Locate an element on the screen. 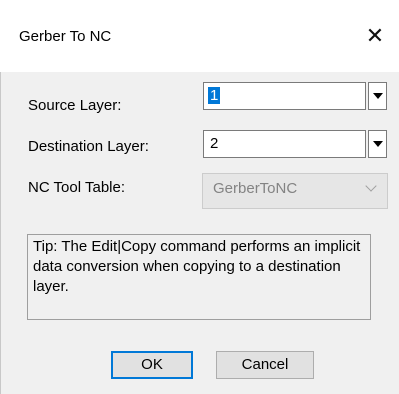 This screenshot has height=394, width=399. destination-layer-value: 2 is located at coordinates (214, 143).